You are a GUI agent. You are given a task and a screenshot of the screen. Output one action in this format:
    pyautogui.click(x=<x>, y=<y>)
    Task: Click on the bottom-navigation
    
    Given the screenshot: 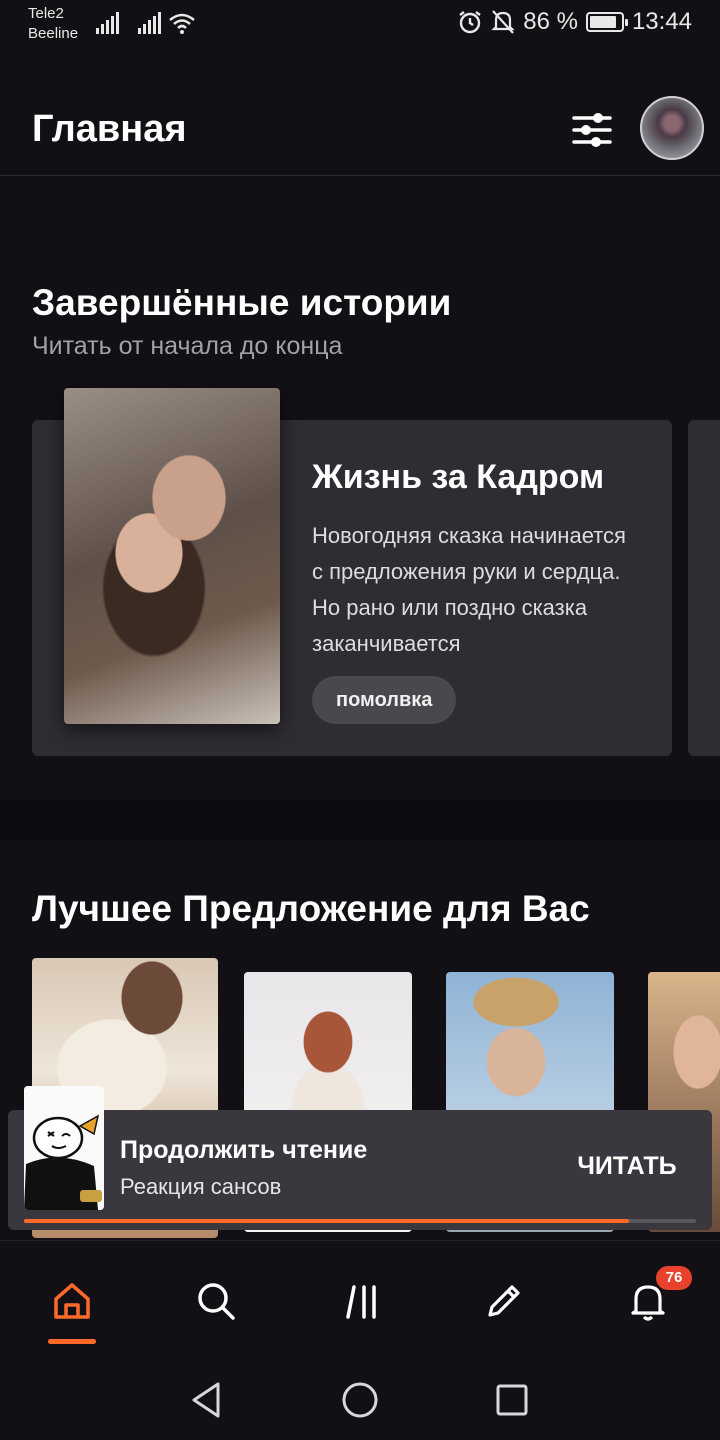 What is the action you would take?
    pyautogui.click(x=360, y=1300)
    